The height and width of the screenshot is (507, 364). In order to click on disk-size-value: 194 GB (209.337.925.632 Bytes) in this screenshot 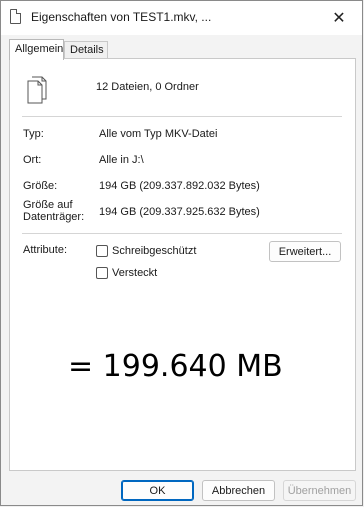, I will do `click(179, 212)`.